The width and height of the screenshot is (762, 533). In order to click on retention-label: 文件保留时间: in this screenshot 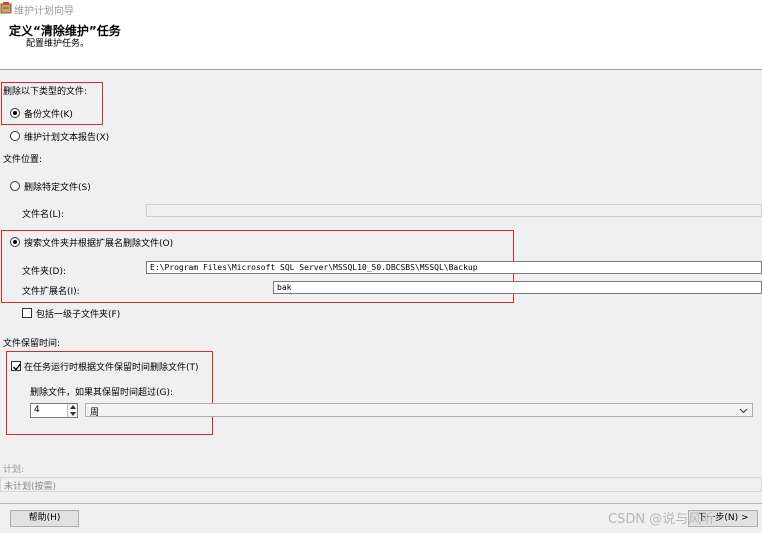, I will do `click(32, 344)`.